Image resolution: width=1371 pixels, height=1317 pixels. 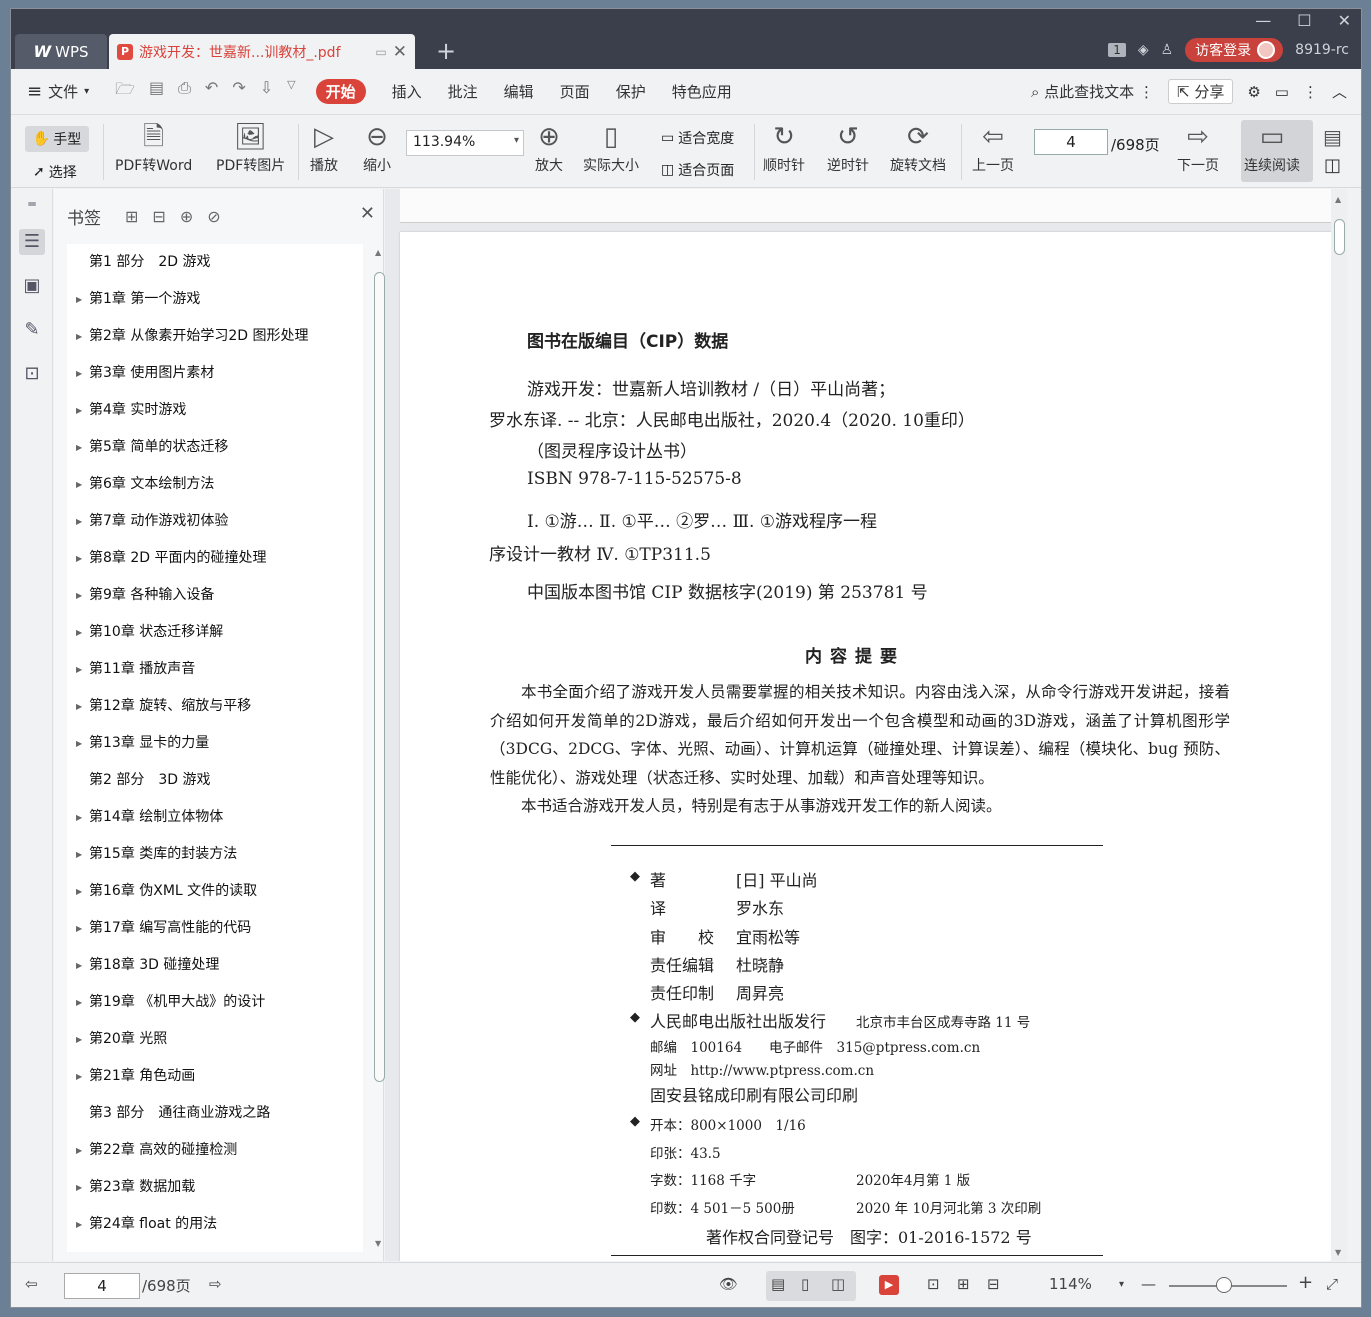 I want to click on menu-item-start: 开始, so click(x=340, y=91).